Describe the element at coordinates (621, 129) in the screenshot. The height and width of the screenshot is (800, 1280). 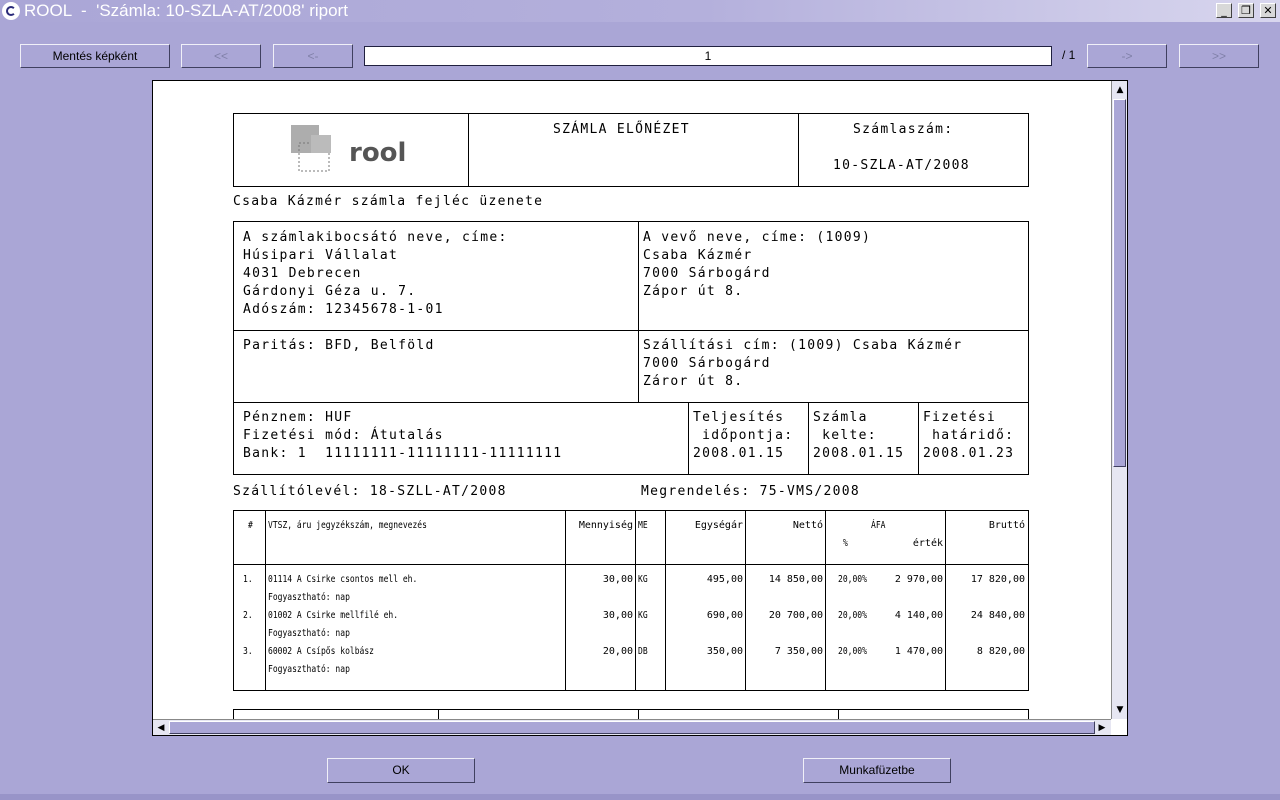
I see `invoice-title: SZÁMLA ELŐNÉZET` at that location.